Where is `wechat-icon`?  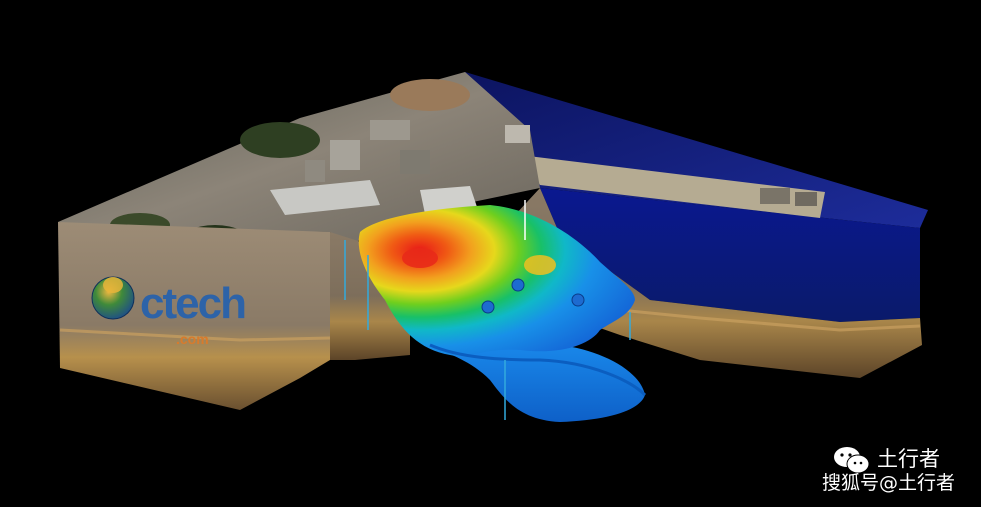 wechat-icon is located at coordinates (852, 460).